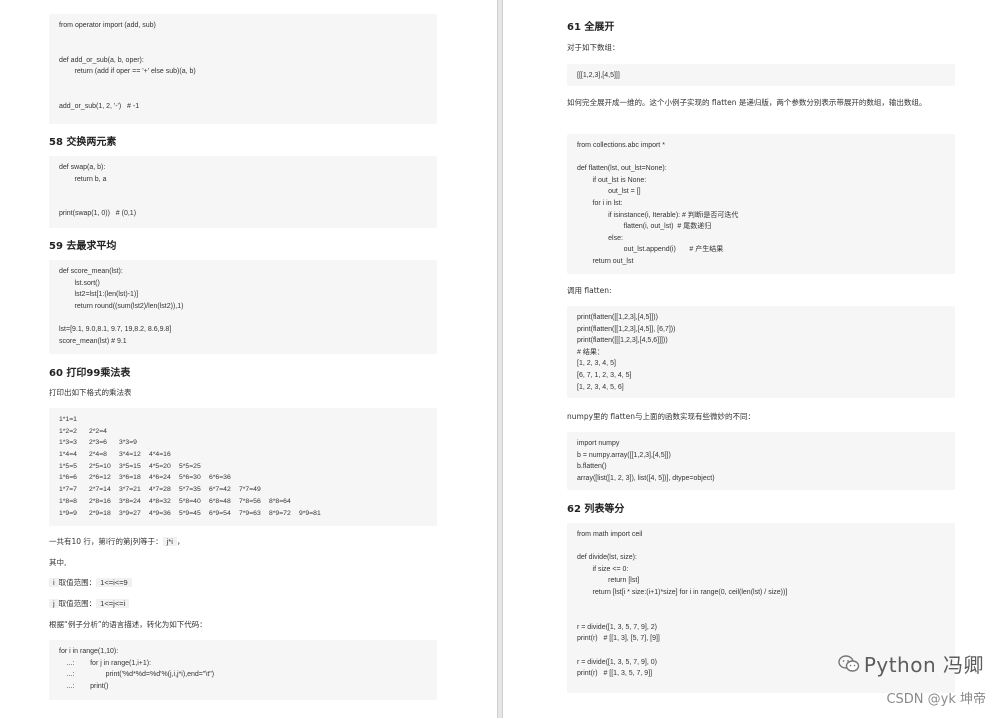  I want to click on table-cell: 1*1=1, so click(68, 419).